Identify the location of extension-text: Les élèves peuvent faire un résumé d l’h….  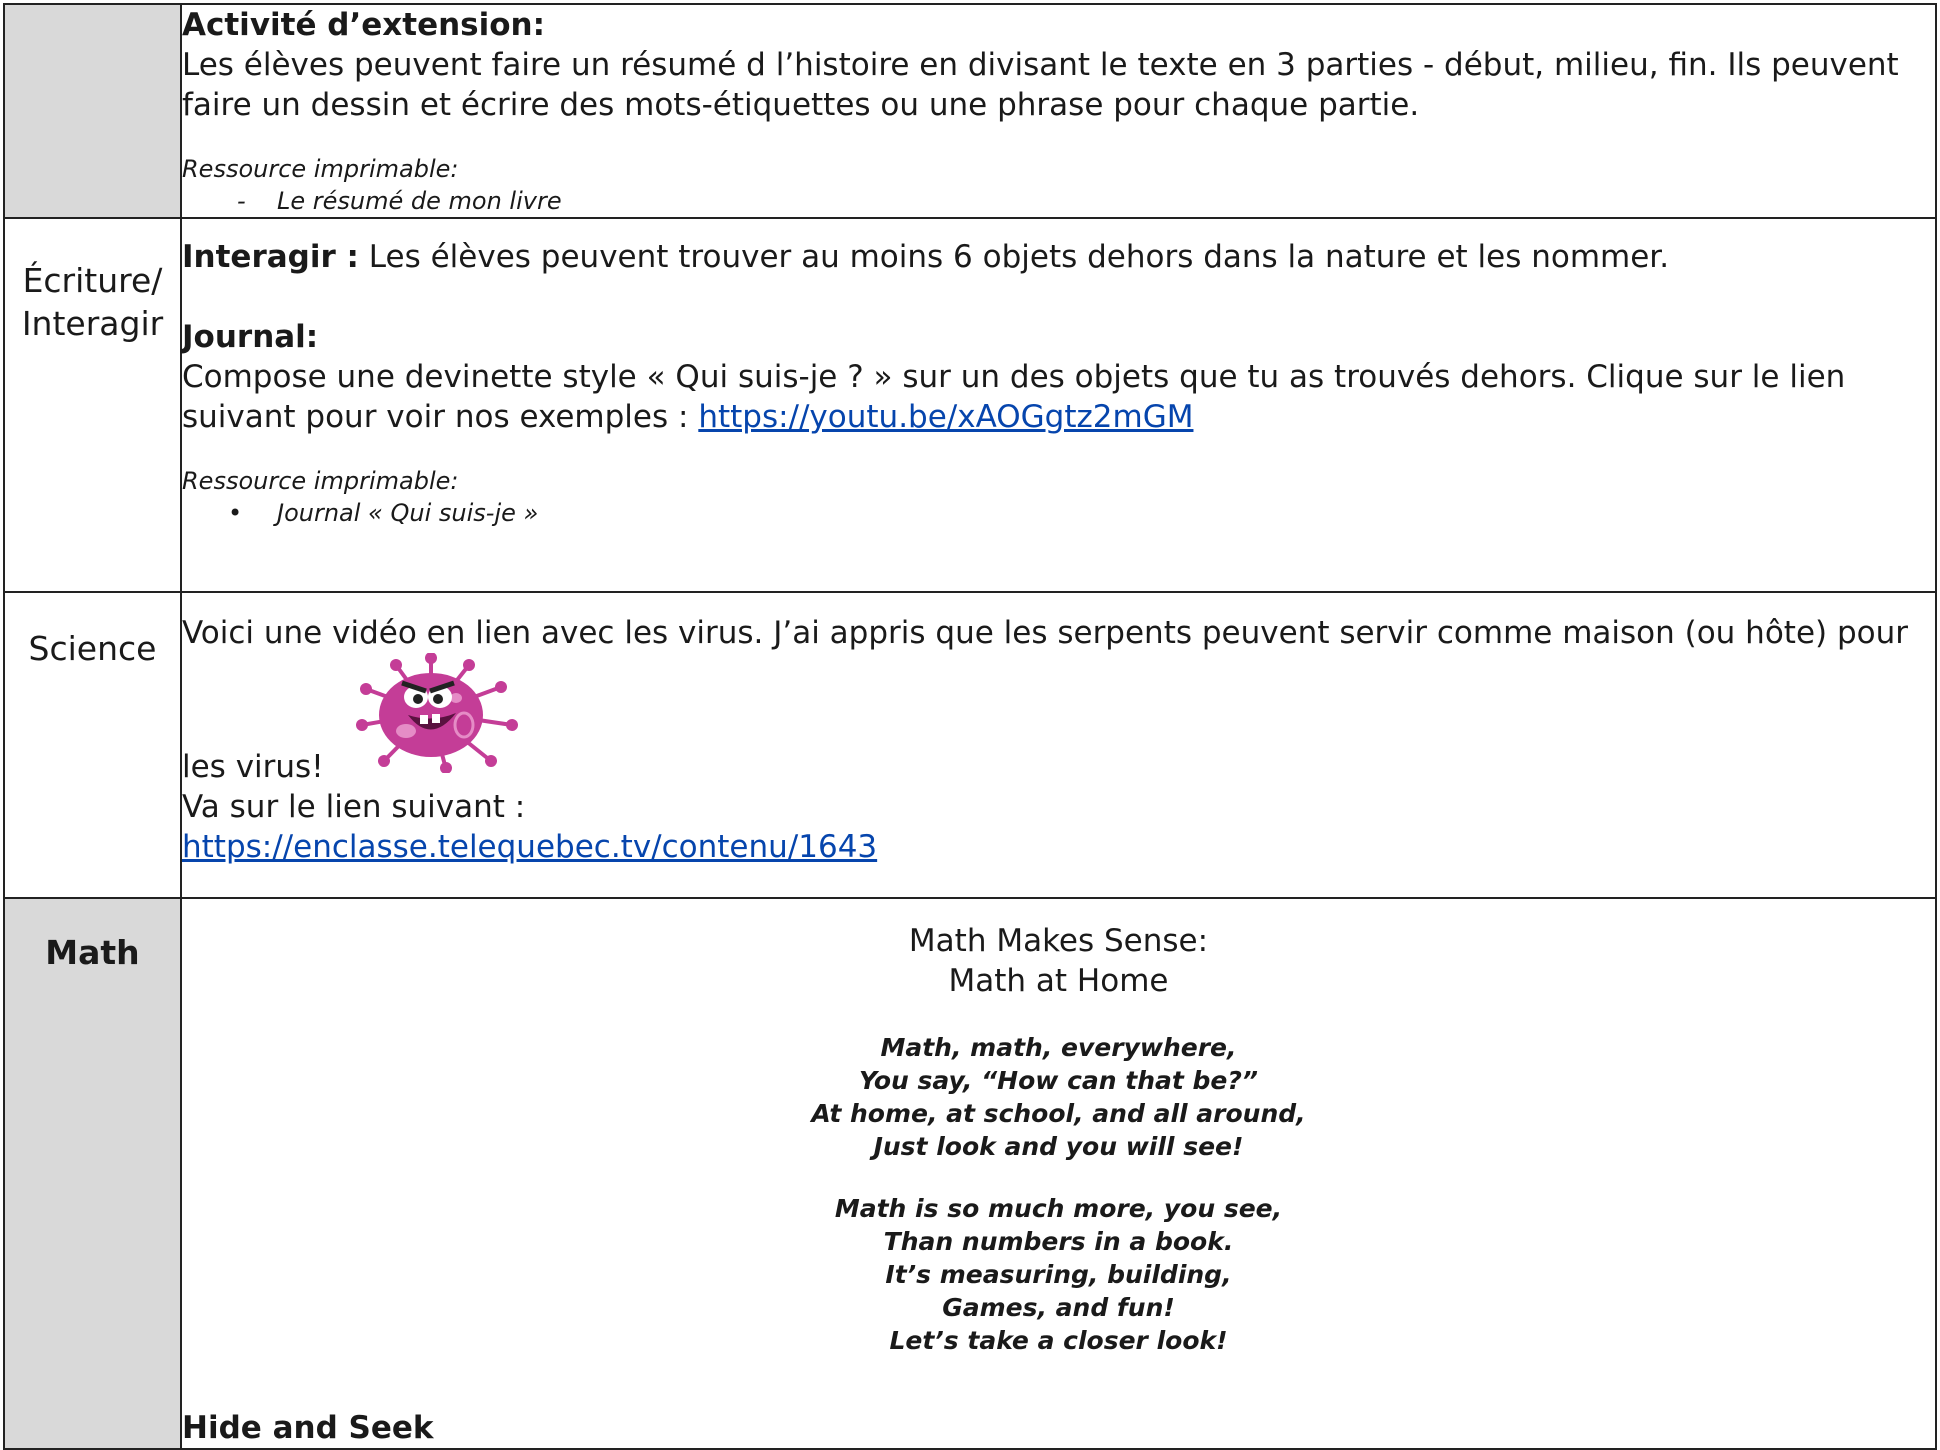
(1040, 85).